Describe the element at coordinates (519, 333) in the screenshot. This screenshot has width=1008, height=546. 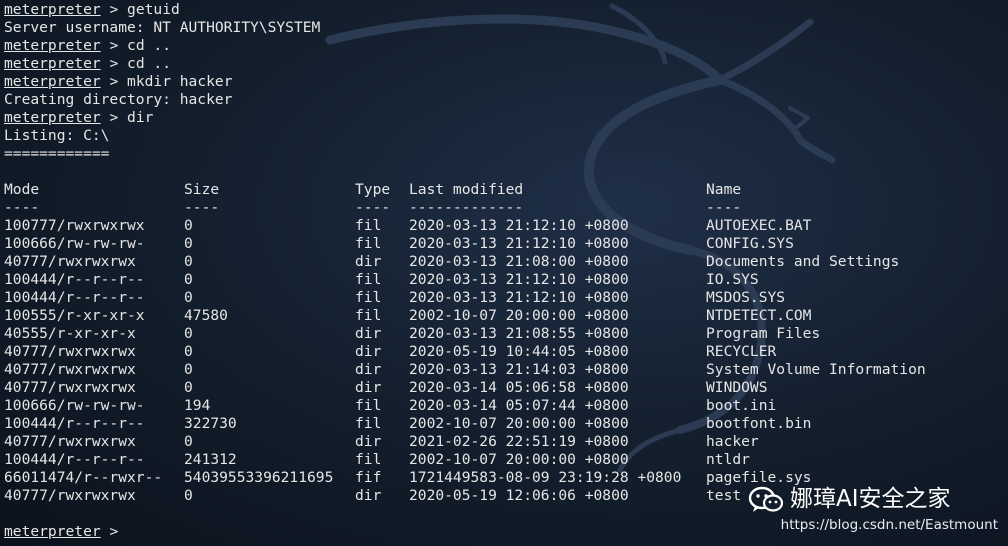
I see `cell-last-modified: 2020-03-13 21:08:55 +0800` at that location.